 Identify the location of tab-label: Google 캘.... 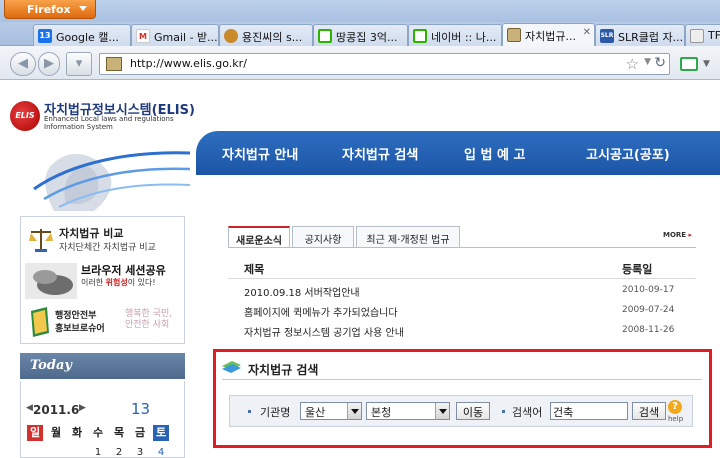
(87, 37).